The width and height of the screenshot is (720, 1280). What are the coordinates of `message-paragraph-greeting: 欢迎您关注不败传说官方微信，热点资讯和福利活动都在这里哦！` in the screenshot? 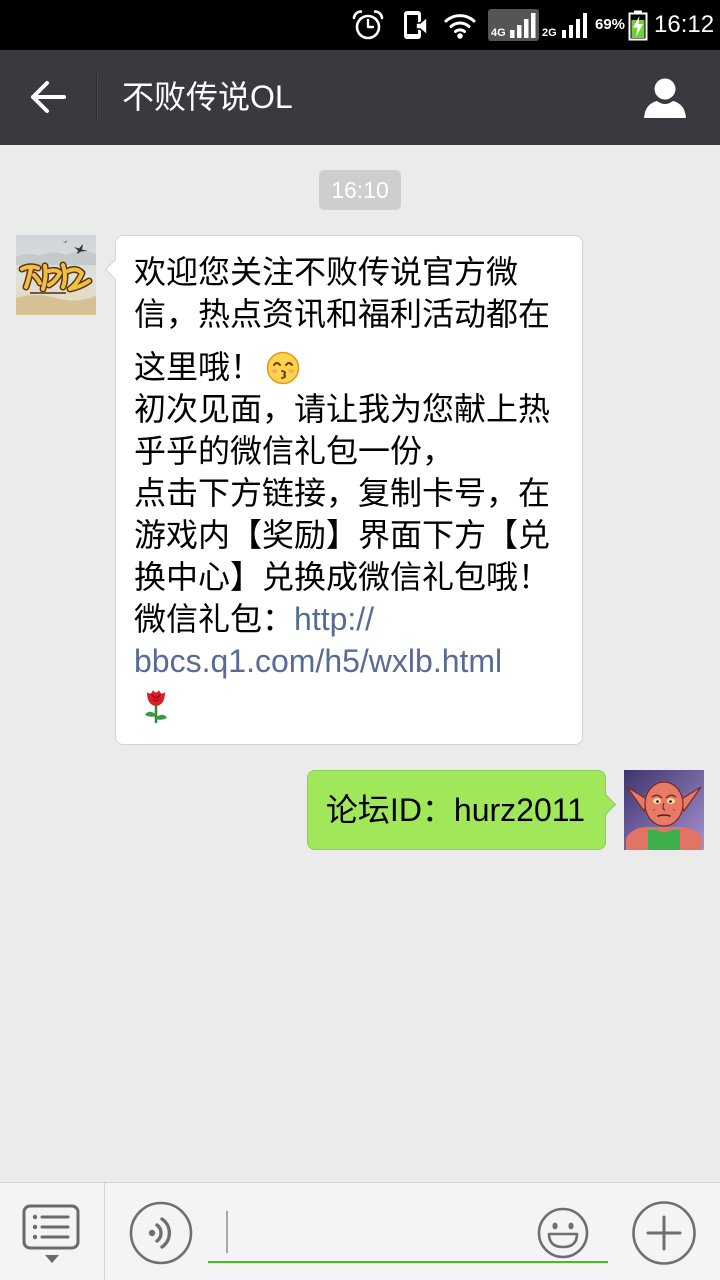 It's located at (350, 319).